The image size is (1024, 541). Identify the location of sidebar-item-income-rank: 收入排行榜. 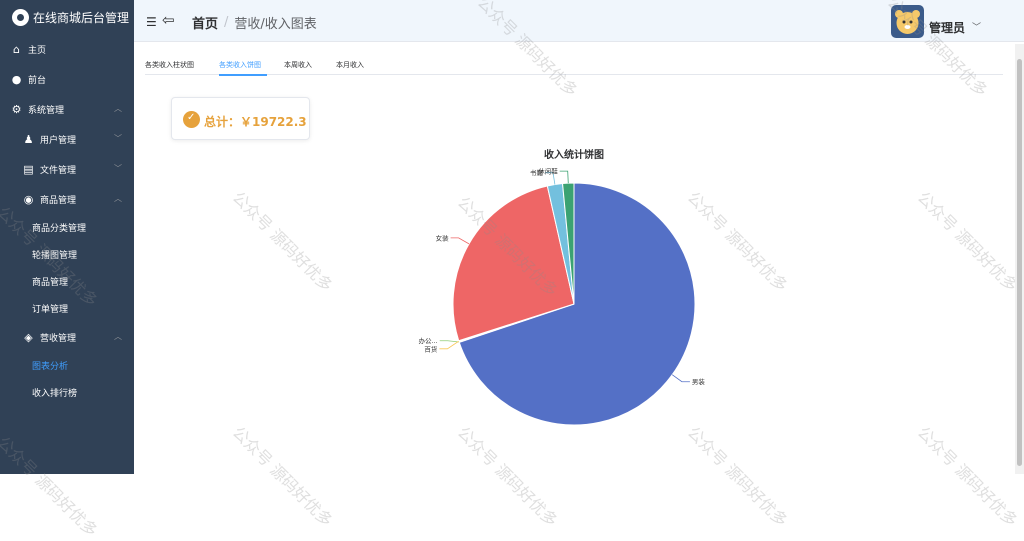
(67, 392).